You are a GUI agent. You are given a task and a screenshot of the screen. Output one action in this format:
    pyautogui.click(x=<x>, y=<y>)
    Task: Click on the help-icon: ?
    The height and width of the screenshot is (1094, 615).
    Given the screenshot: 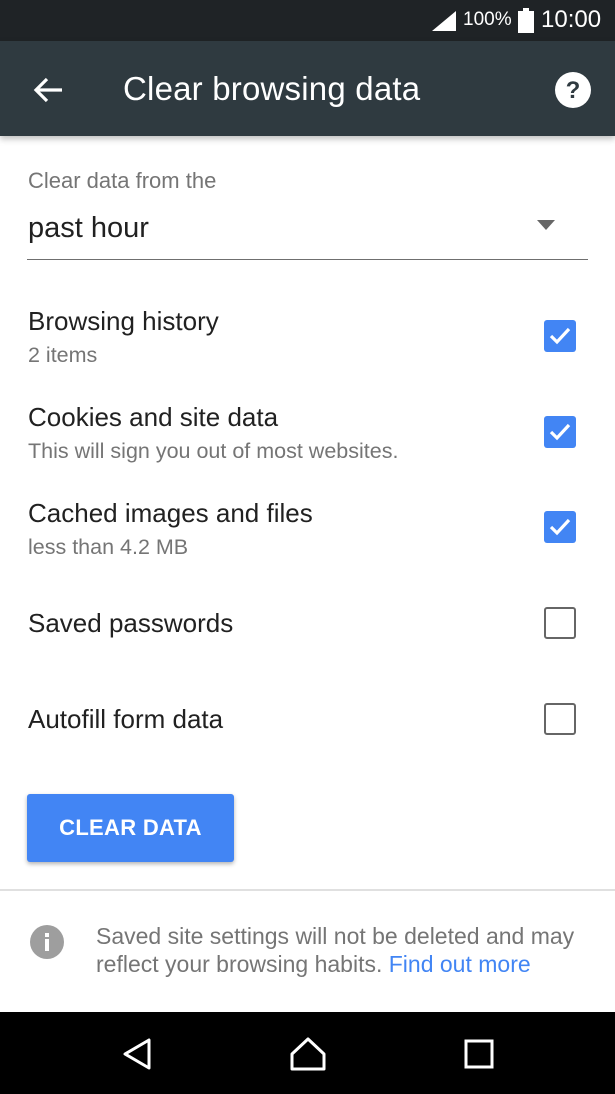 What is the action you would take?
    pyautogui.click(x=573, y=90)
    